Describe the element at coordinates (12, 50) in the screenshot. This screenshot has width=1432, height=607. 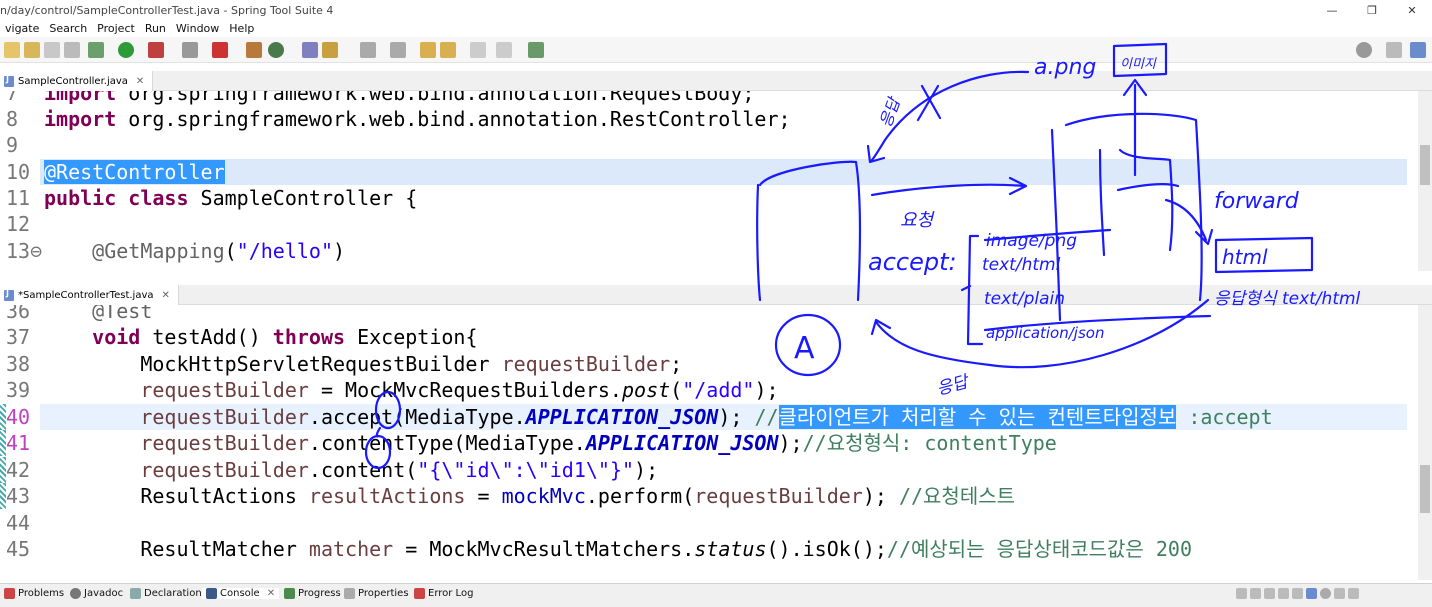
I see `edit-icon` at that location.